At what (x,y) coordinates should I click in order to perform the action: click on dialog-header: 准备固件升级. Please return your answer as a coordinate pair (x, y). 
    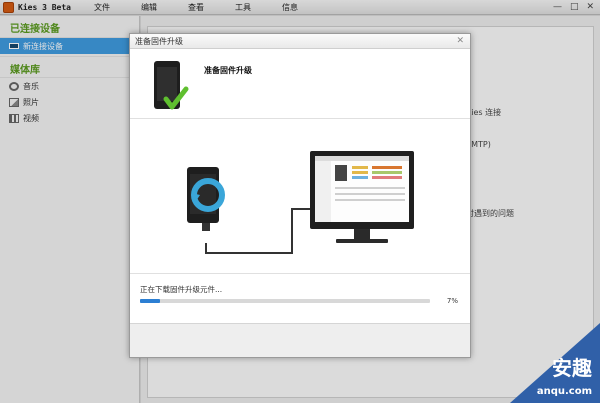
    Looking at the image, I should click on (300, 84).